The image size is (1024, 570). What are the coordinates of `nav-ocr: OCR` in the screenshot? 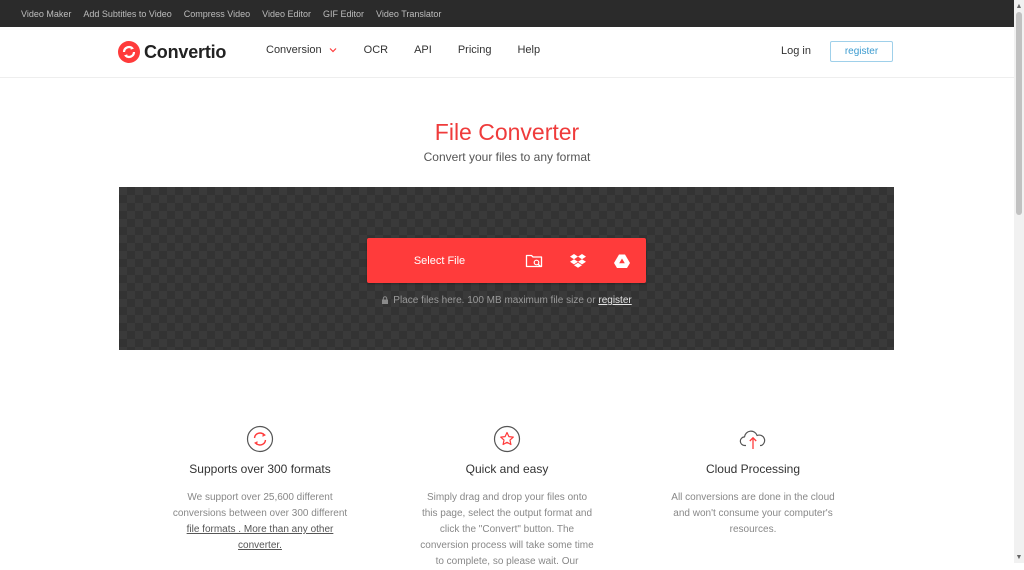 It's located at (376, 50).